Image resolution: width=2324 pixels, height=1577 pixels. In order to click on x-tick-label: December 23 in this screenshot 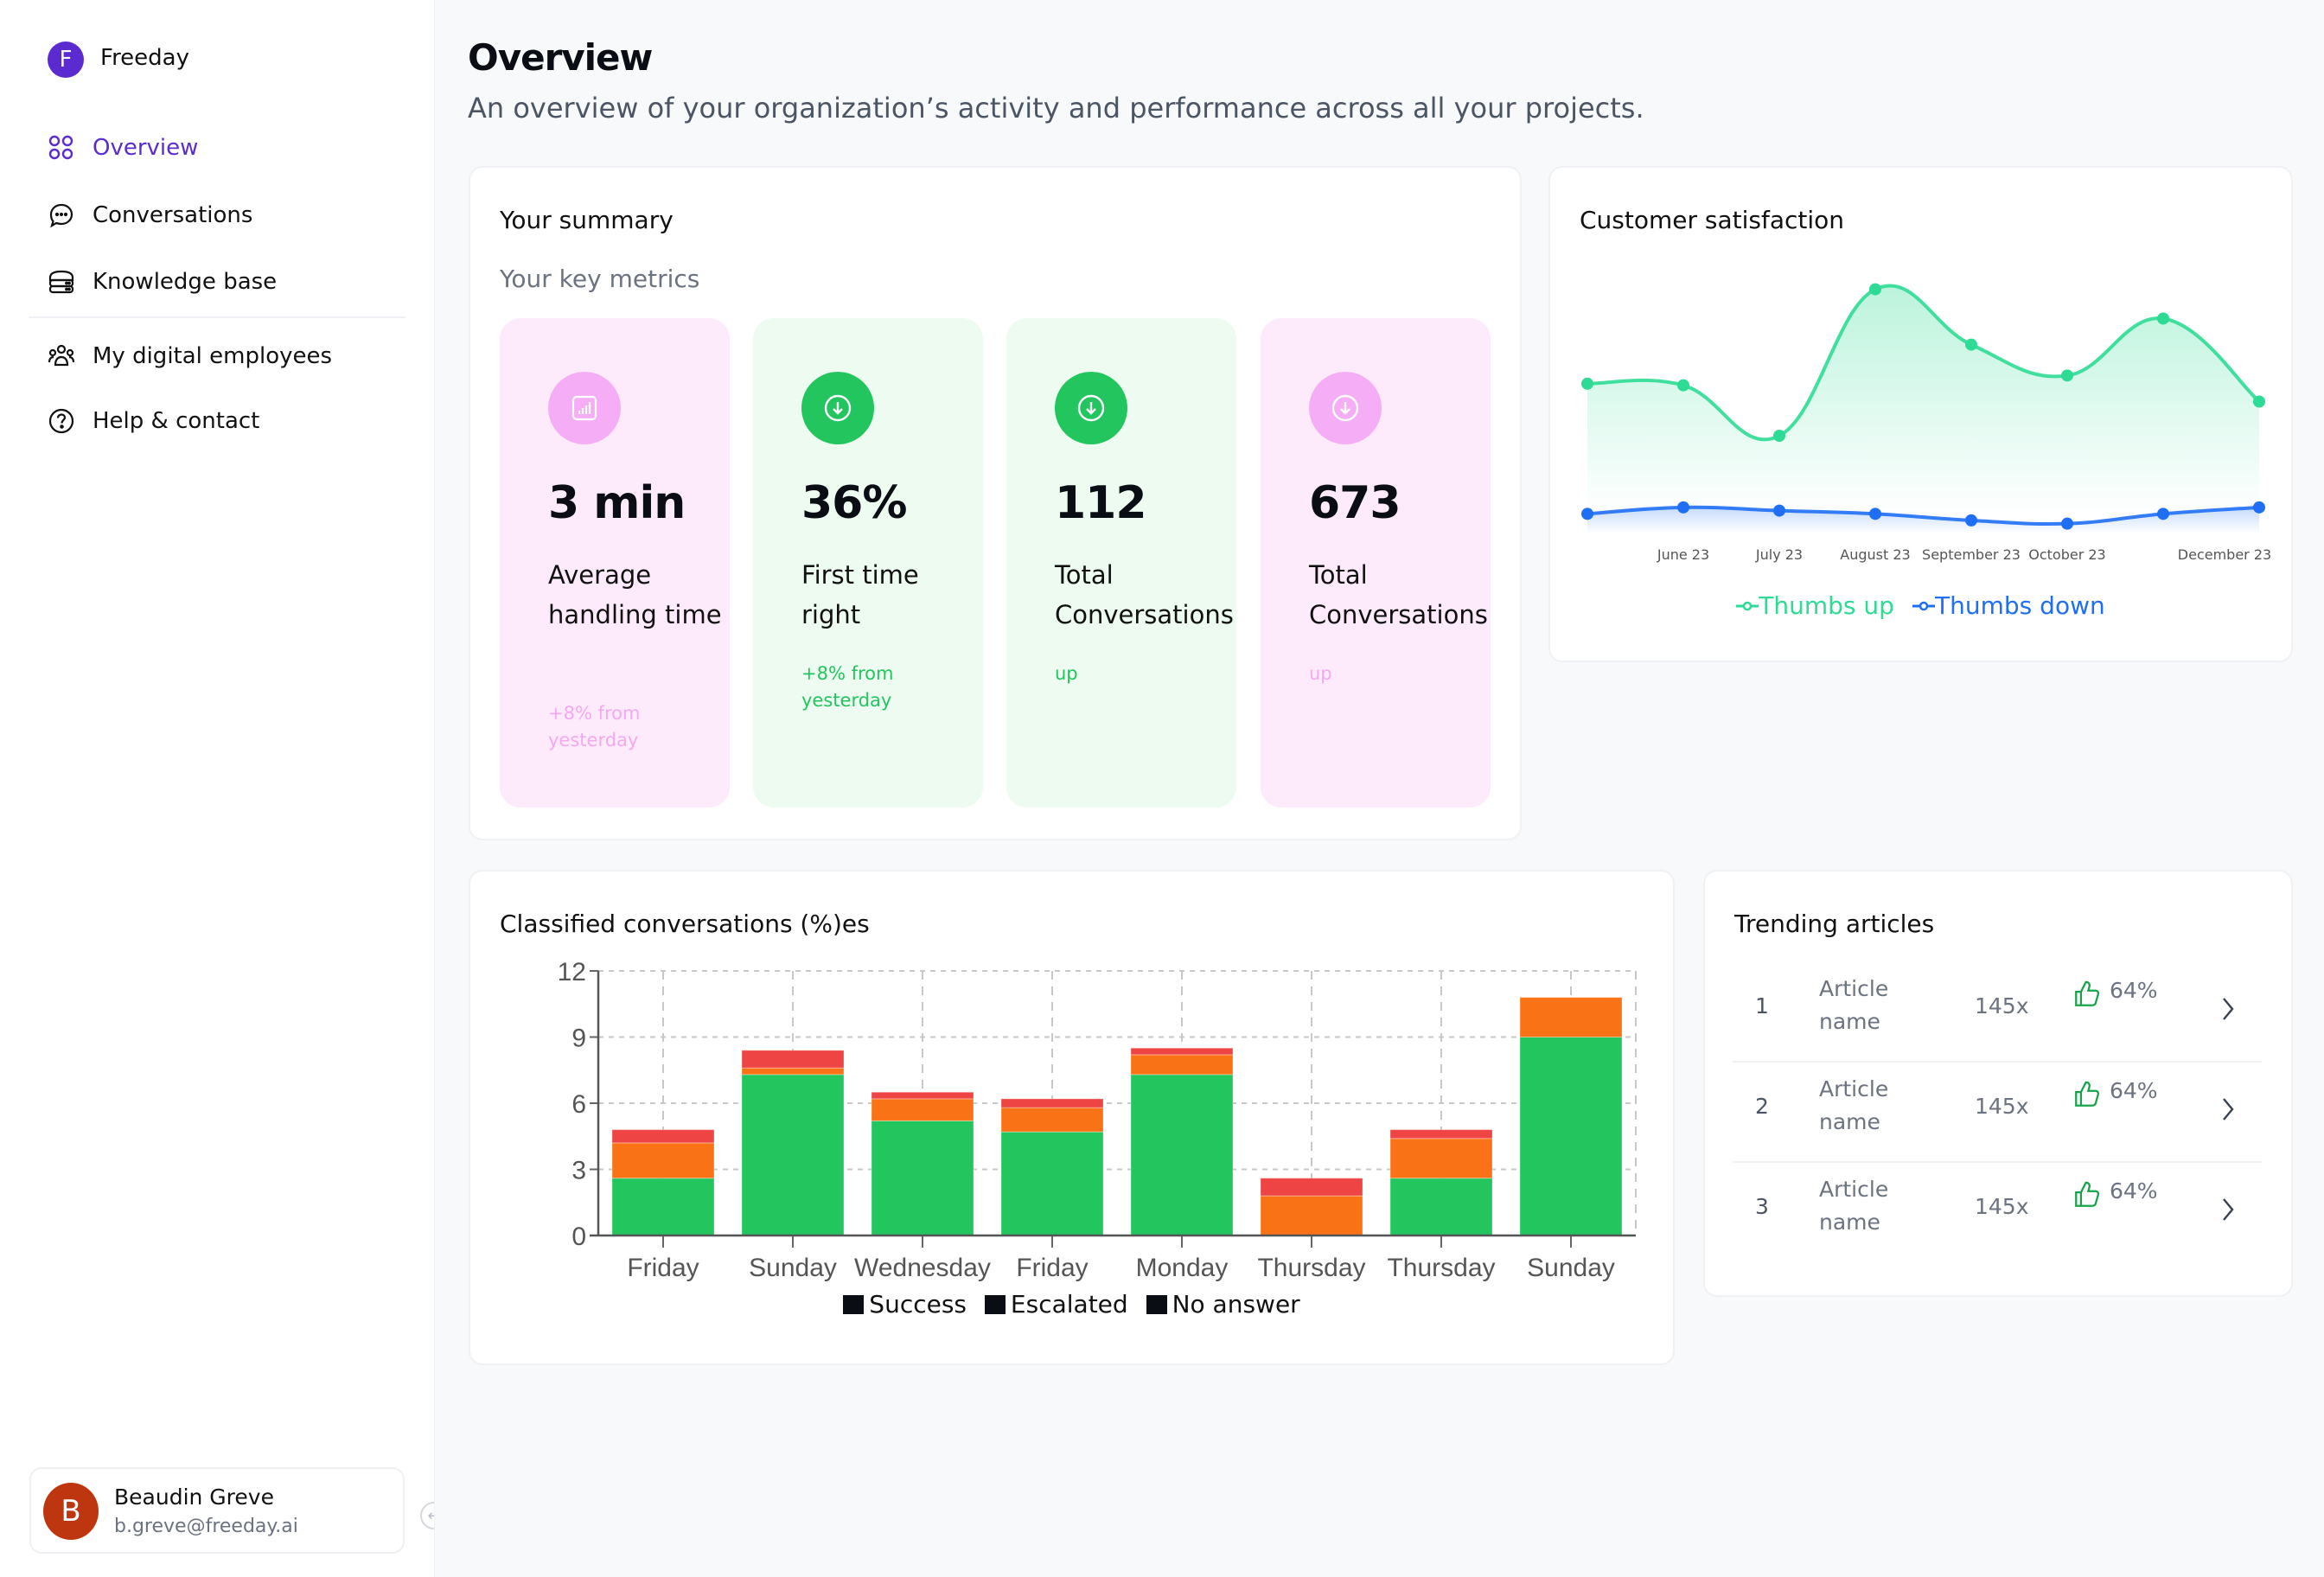, I will do `click(2224, 554)`.